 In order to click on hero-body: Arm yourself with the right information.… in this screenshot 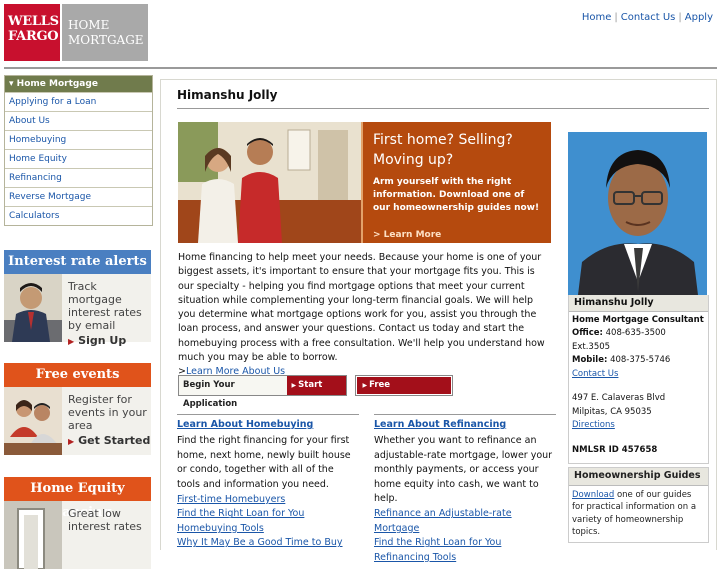, I will do `click(456, 195)`.